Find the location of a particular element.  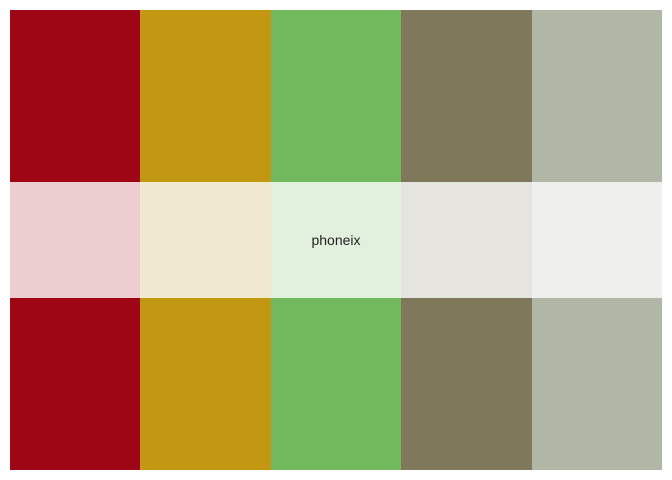

swatch-3-bottom is located at coordinates (336, 384).